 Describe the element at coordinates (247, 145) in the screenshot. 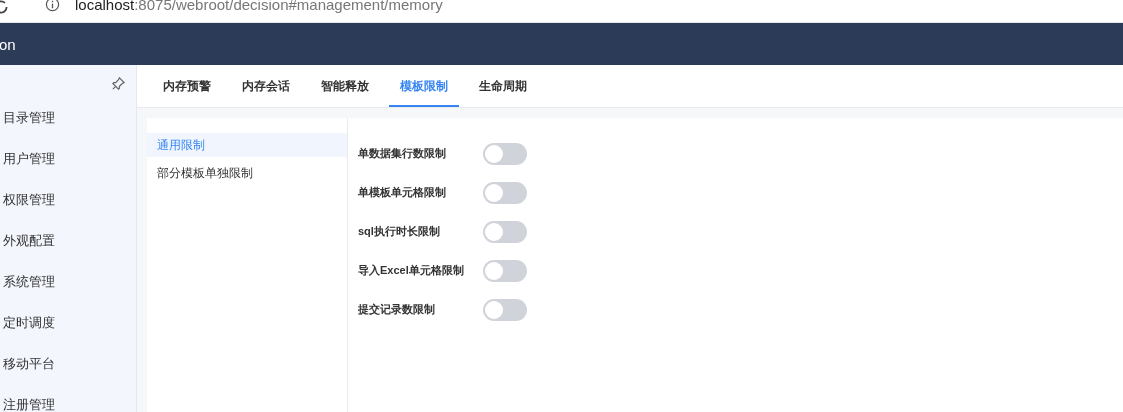

I see `submenu-item: 通用限制` at that location.